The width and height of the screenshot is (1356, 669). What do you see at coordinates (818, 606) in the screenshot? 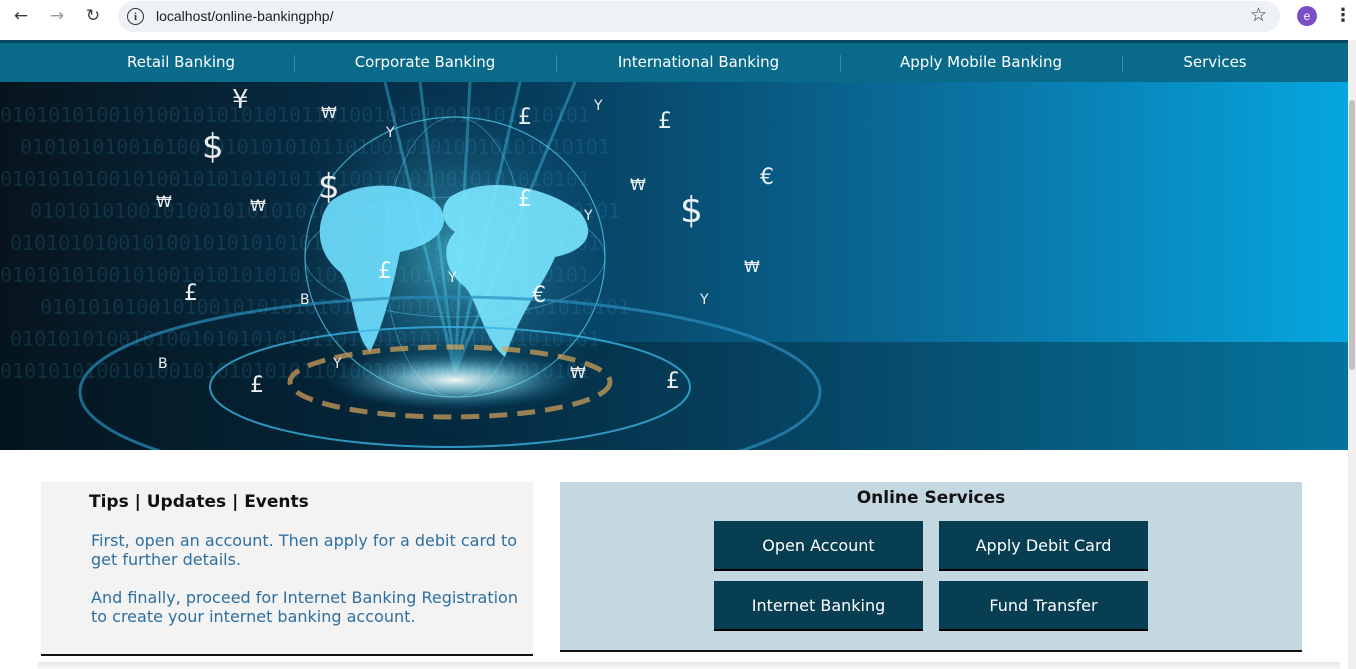
I see `internet-banking-button: Internet Banking` at bounding box center [818, 606].